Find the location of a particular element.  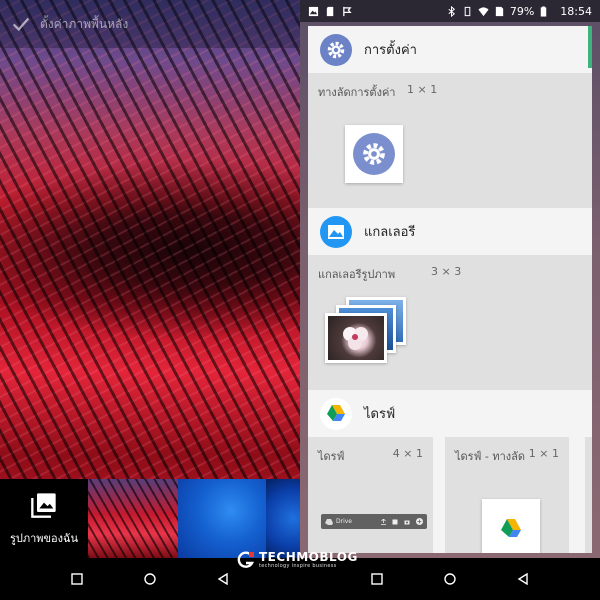

set-wallpaper-title: ตั้งค่าภาพพื้นหลัง is located at coordinates (84, 24).